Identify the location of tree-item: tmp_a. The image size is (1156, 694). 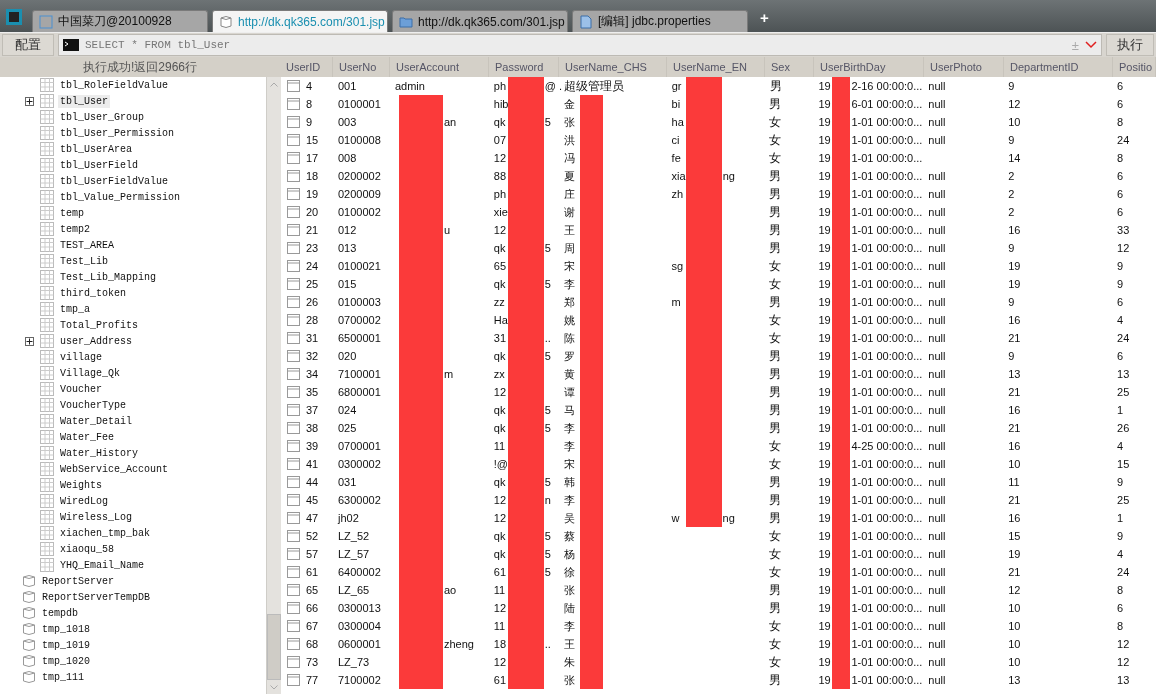
(75, 309).